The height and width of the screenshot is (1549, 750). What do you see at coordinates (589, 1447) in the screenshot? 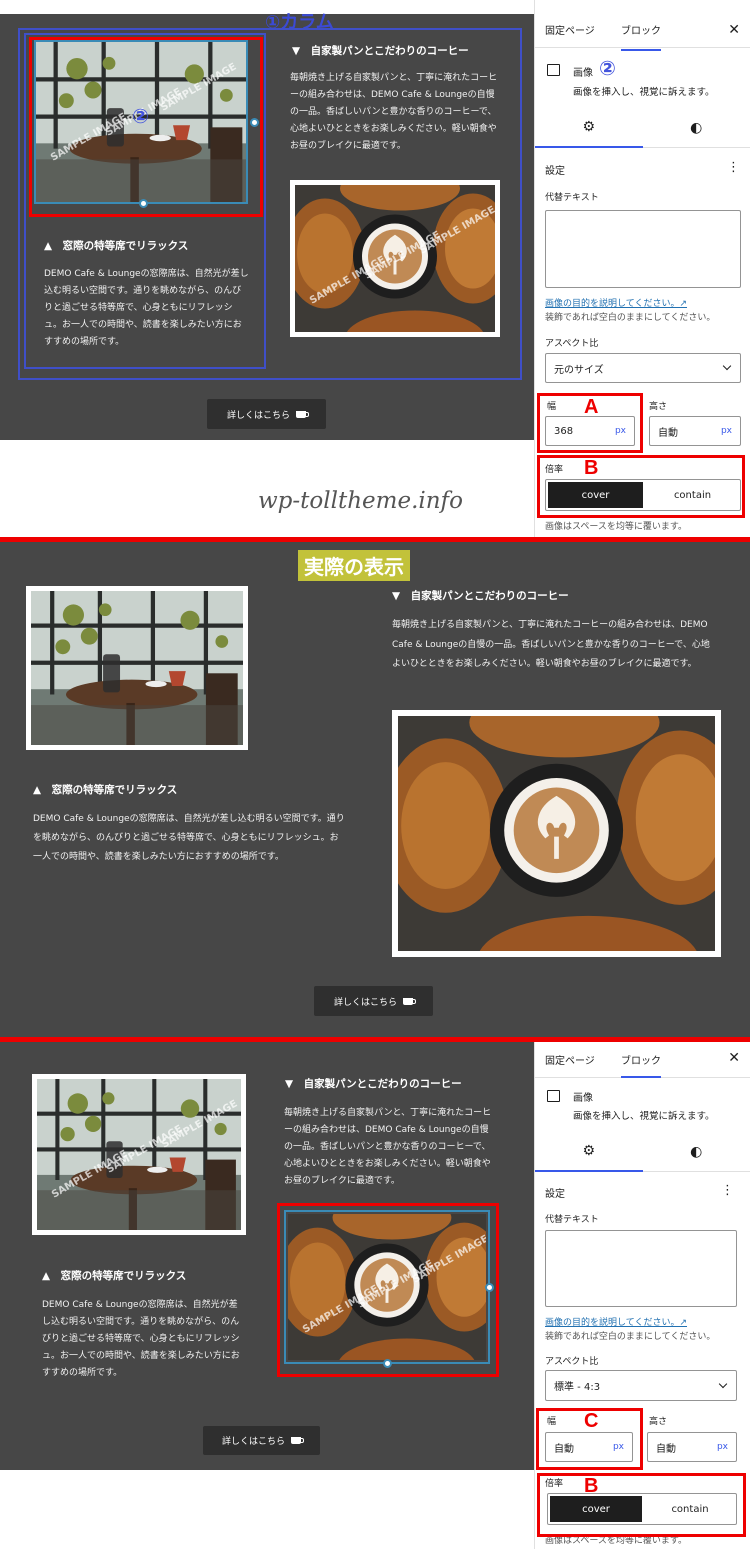
I see `width-input-2: 自動 px` at bounding box center [589, 1447].